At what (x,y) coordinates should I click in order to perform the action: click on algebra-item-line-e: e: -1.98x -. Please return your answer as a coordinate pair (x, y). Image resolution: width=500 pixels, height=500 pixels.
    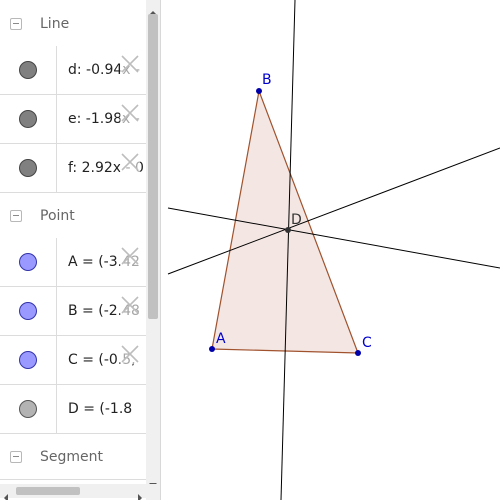
    Looking at the image, I should click on (73, 119).